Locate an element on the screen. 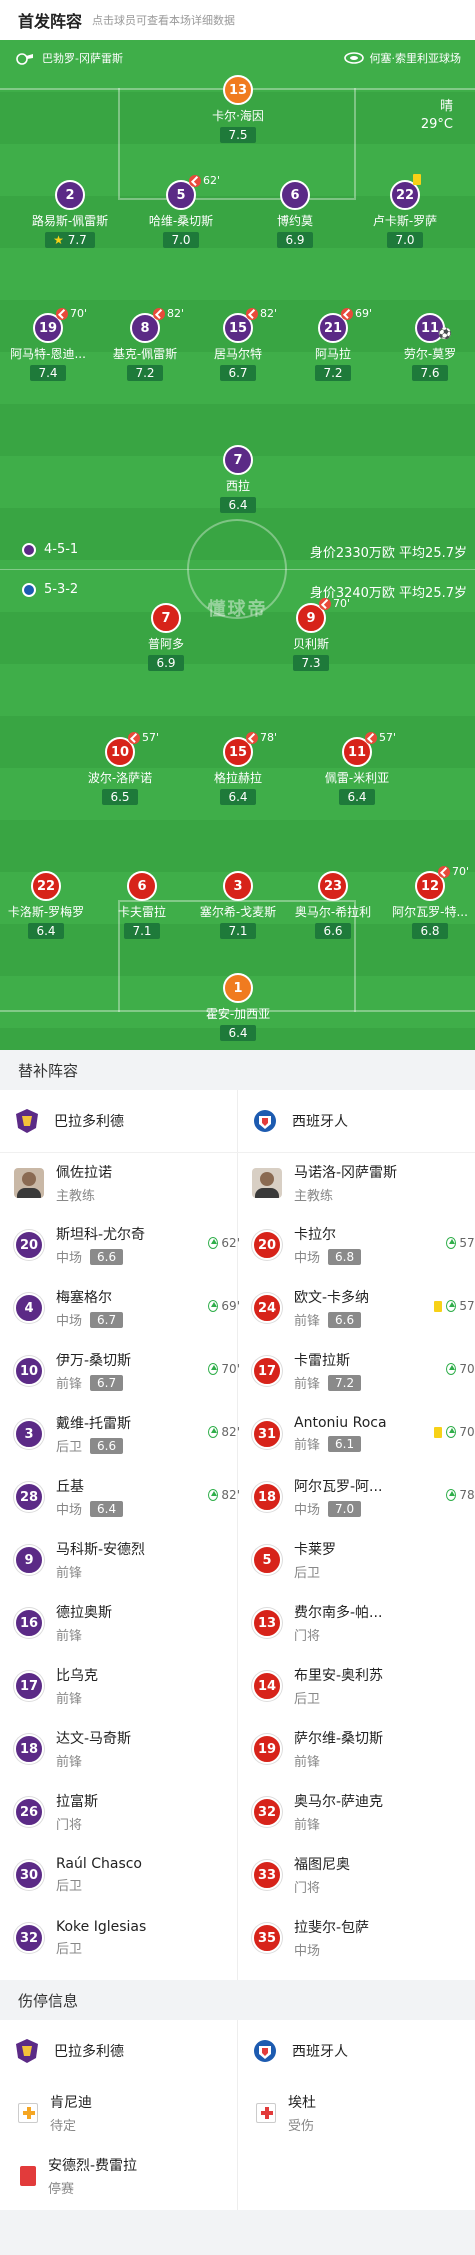 This screenshot has width=475, height=2255. yellow-card-icon is located at coordinates (438, 1306).